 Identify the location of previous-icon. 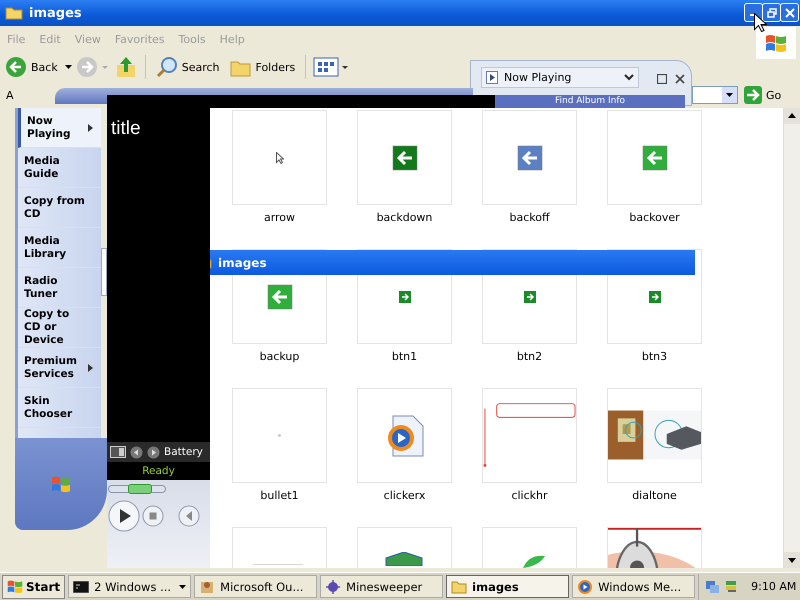
(136, 452).